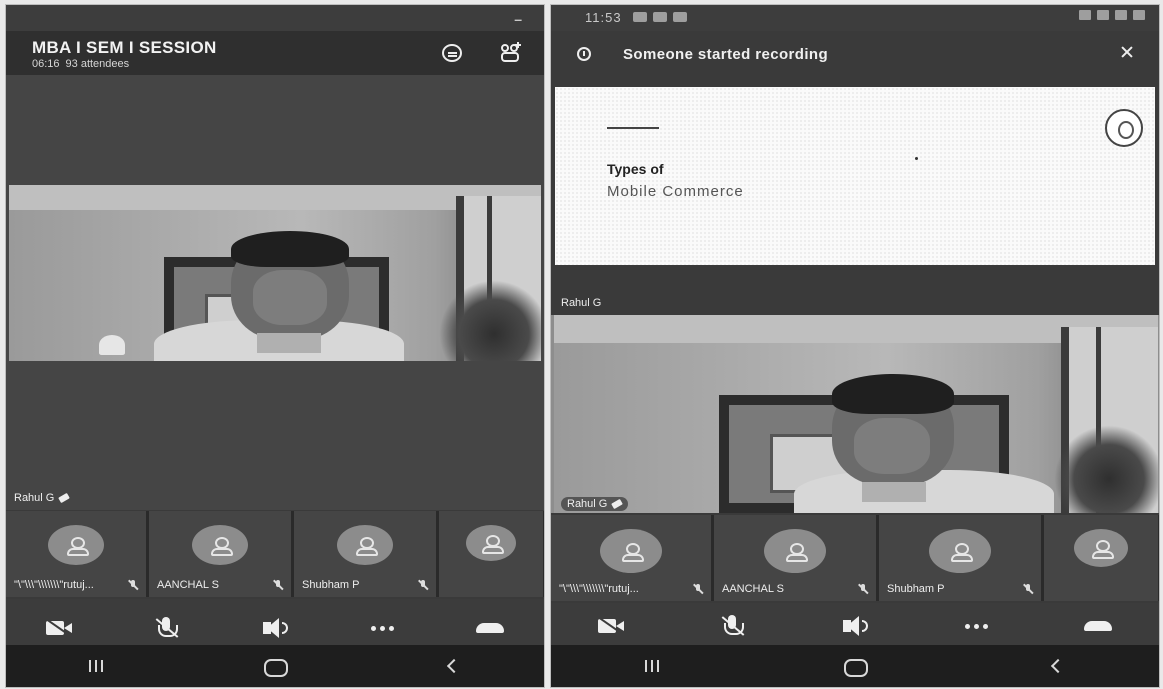  I want to click on slide-title: Types of, so click(635, 169).